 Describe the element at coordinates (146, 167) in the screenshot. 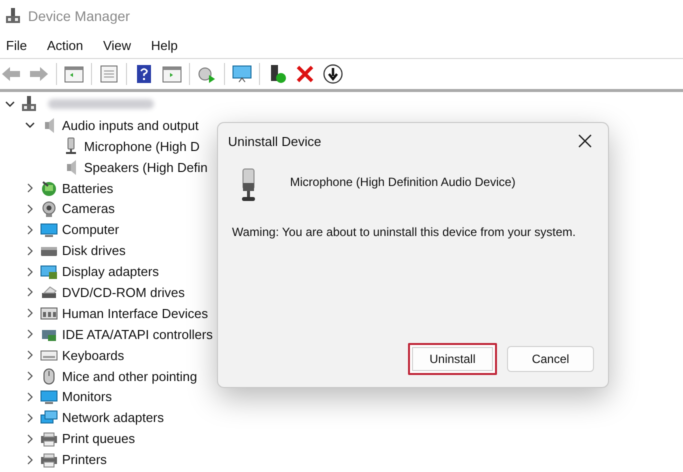

I see `tree-item: Speakers (High Defin` at that location.